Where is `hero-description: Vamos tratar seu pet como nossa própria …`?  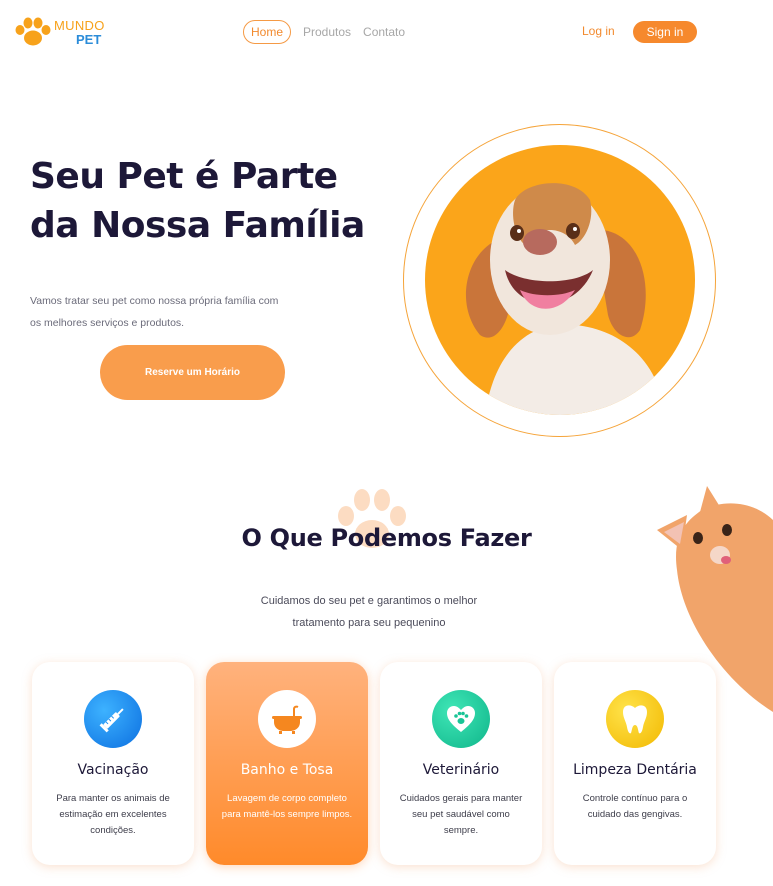
hero-description: Vamos tratar seu pet como nossa própria … is located at coordinates (154, 312).